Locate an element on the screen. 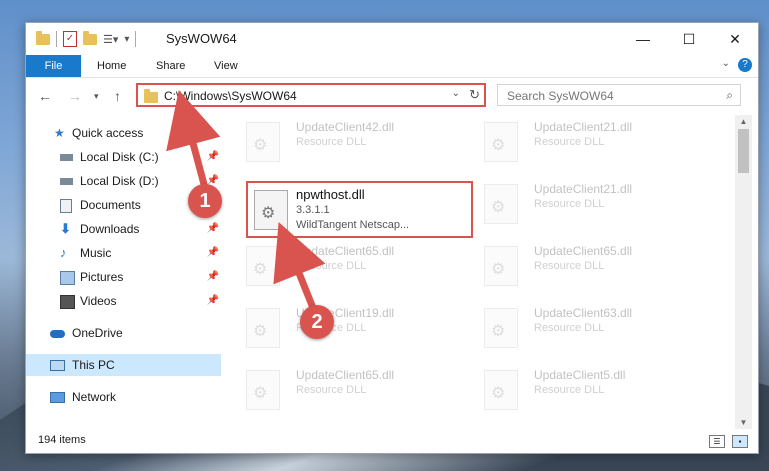 This screenshot has height=471, width=769. quick-access-toolbar: ✓ ☰▾ ▾ is located at coordinates (86, 38).